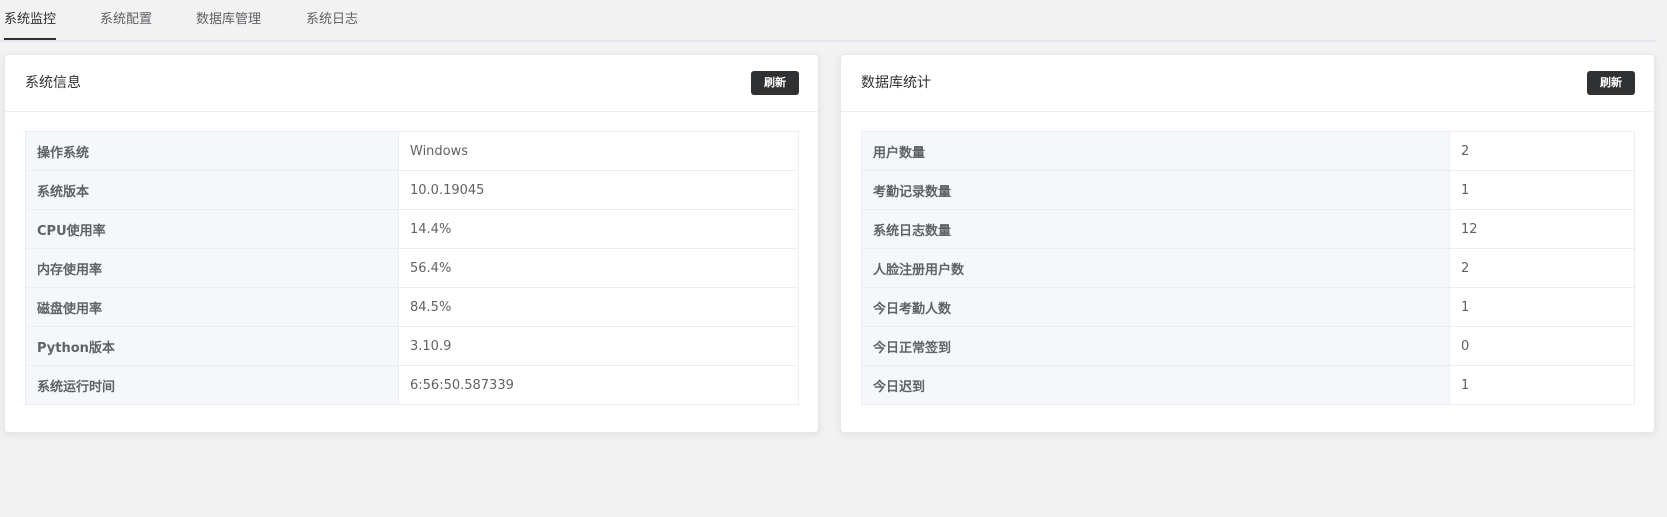  What do you see at coordinates (30, 26) in the screenshot?
I see `tab-system-monitor: 系统监控` at bounding box center [30, 26].